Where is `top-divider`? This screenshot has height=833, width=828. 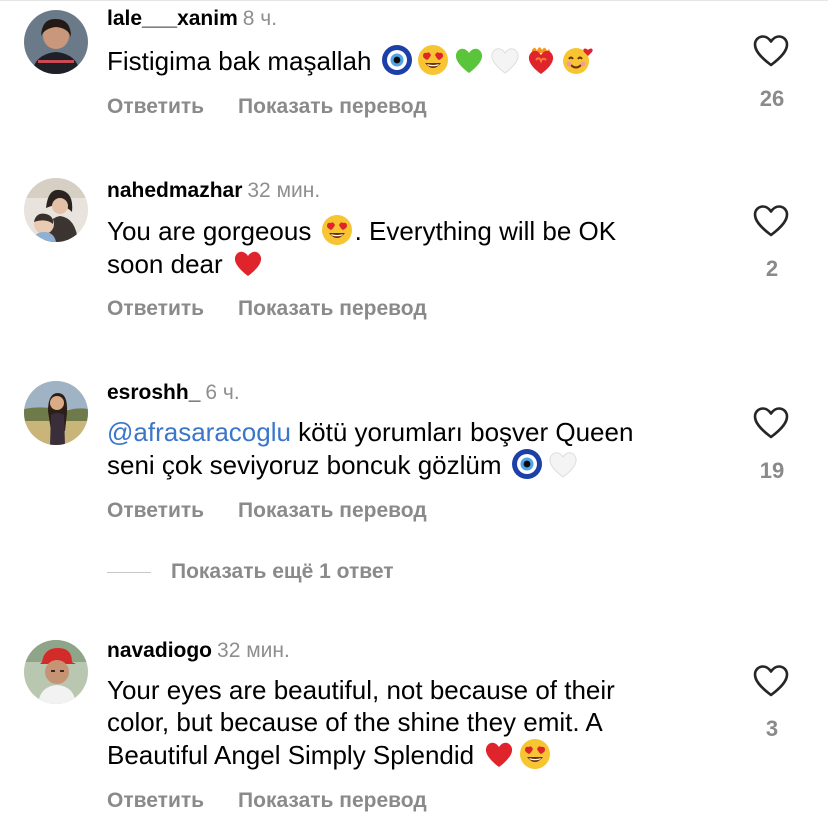 top-divider is located at coordinates (414, 0).